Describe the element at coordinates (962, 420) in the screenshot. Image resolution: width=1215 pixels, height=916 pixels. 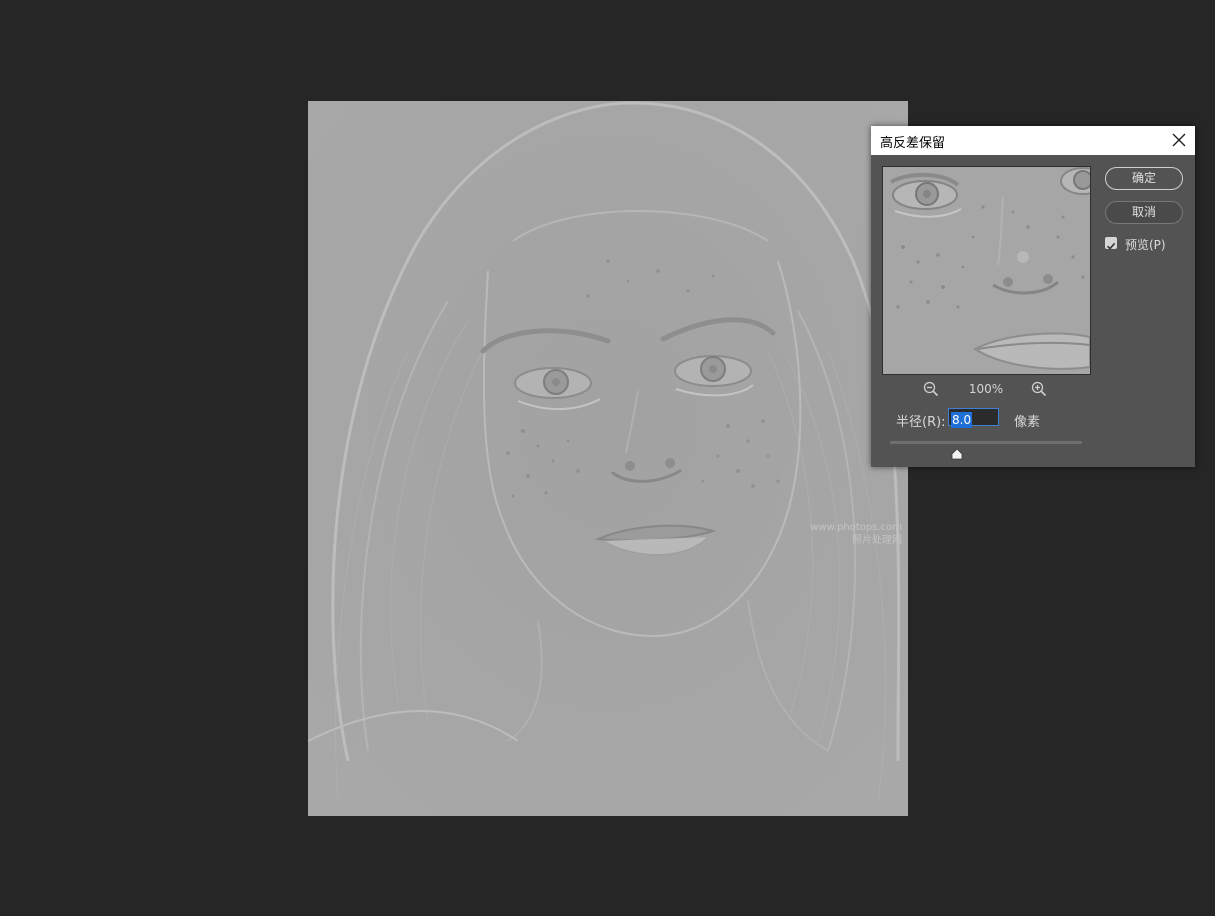
I see `radius-value: 8.0` at that location.